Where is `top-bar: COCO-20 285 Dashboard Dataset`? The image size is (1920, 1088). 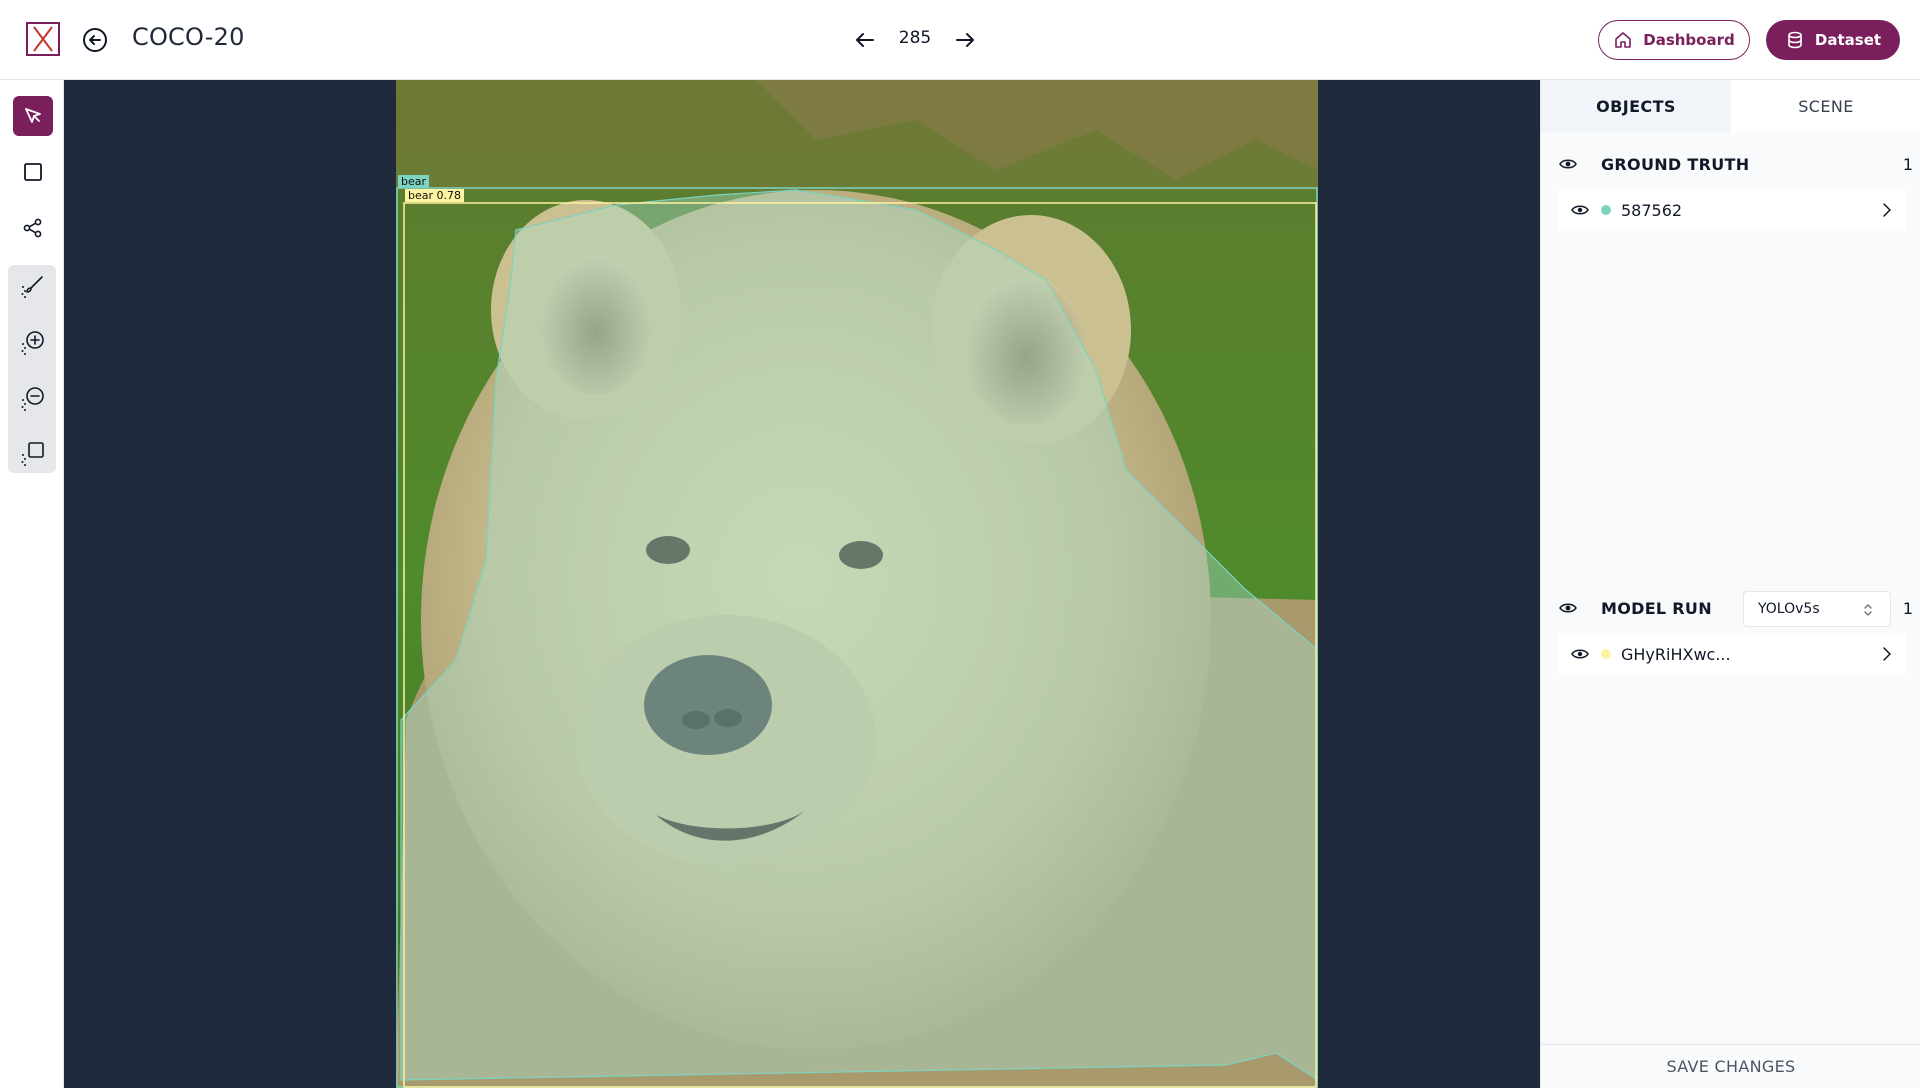
top-bar: COCO-20 285 Dashboard Dataset is located at coordinates (960, 40).